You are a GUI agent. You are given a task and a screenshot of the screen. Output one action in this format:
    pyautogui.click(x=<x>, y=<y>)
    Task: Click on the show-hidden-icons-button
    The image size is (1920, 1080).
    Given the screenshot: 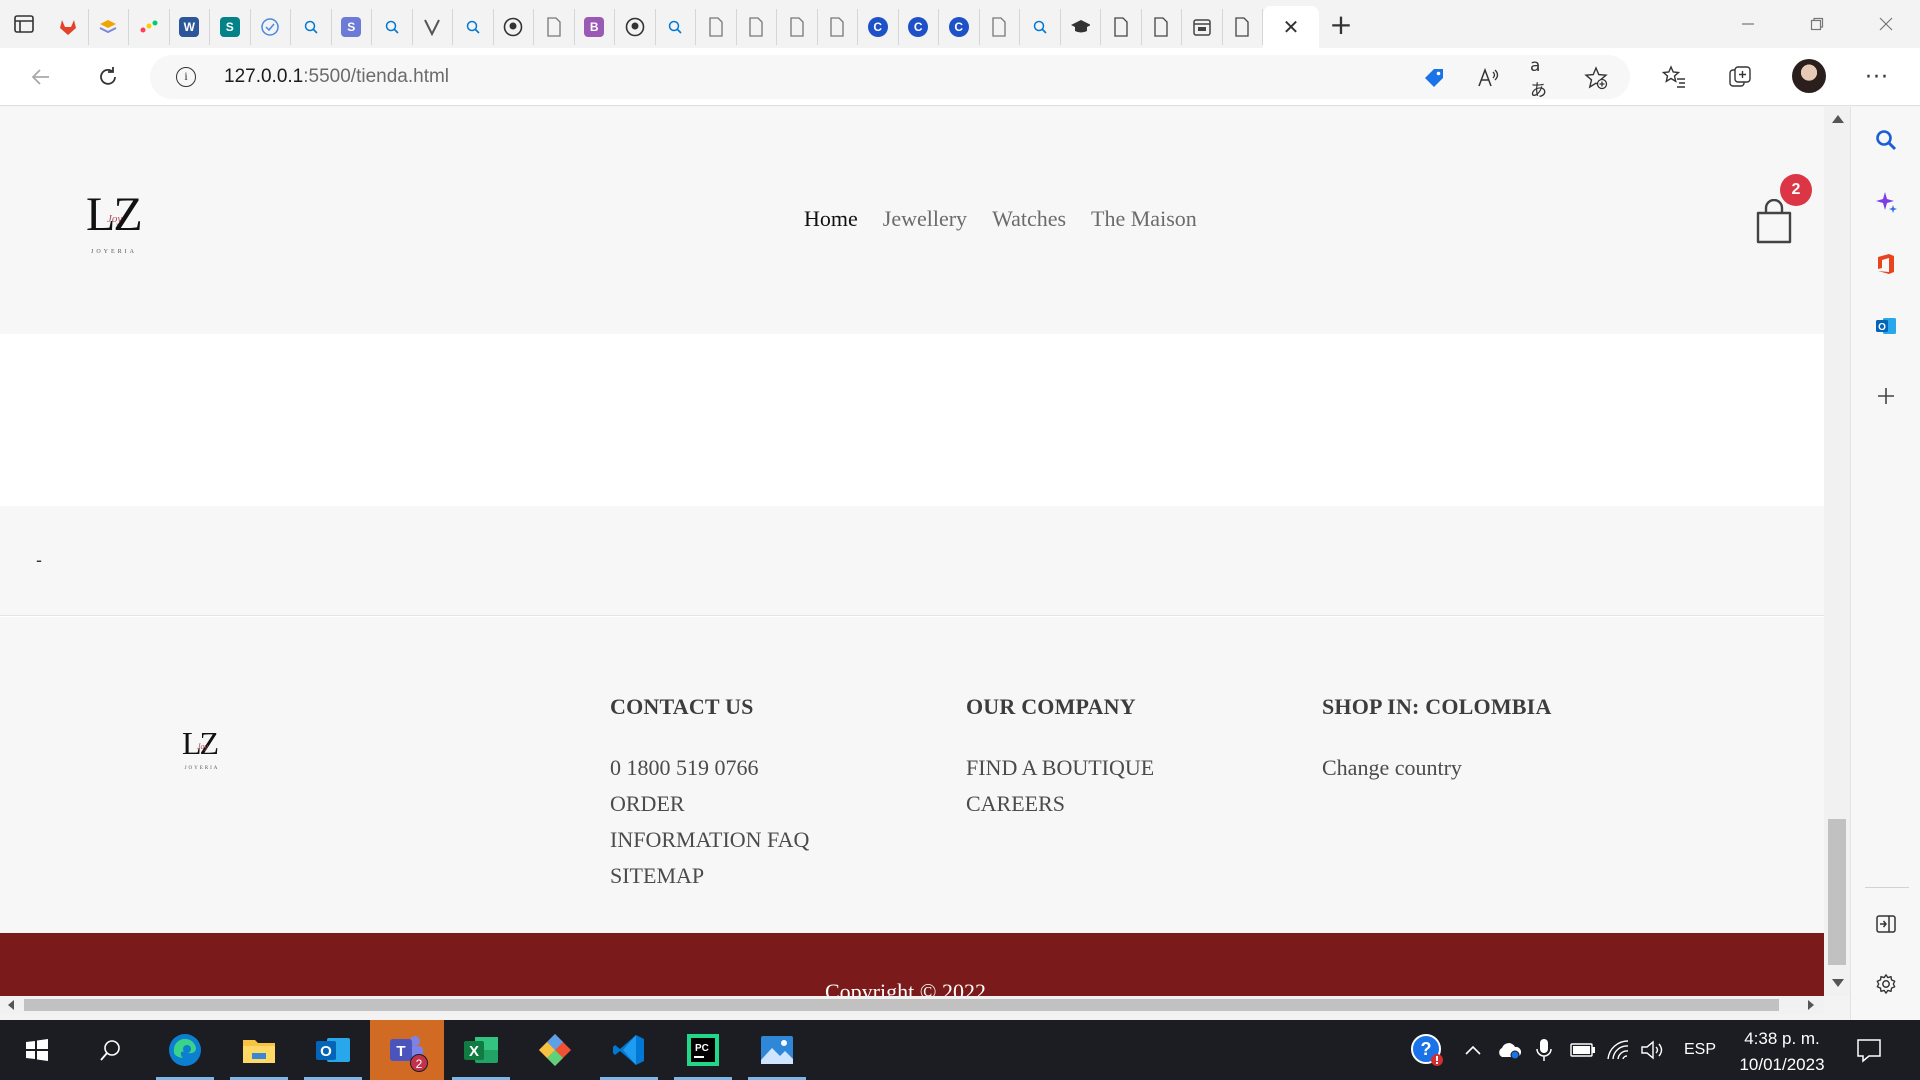 What is the action you would take?
    pyautogui.click(x=1473, y=1050)
    